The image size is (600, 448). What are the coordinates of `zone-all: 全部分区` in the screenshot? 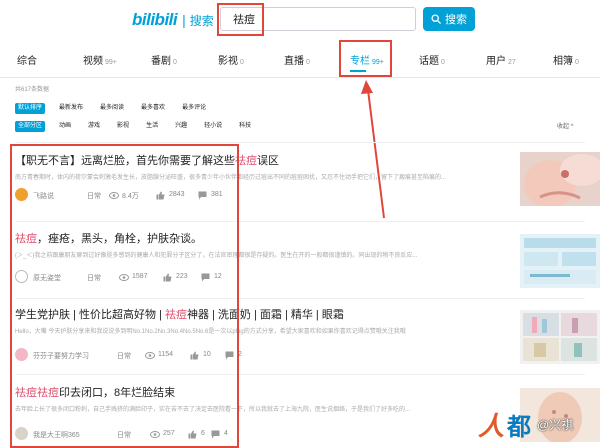 It's located at (30, 126).